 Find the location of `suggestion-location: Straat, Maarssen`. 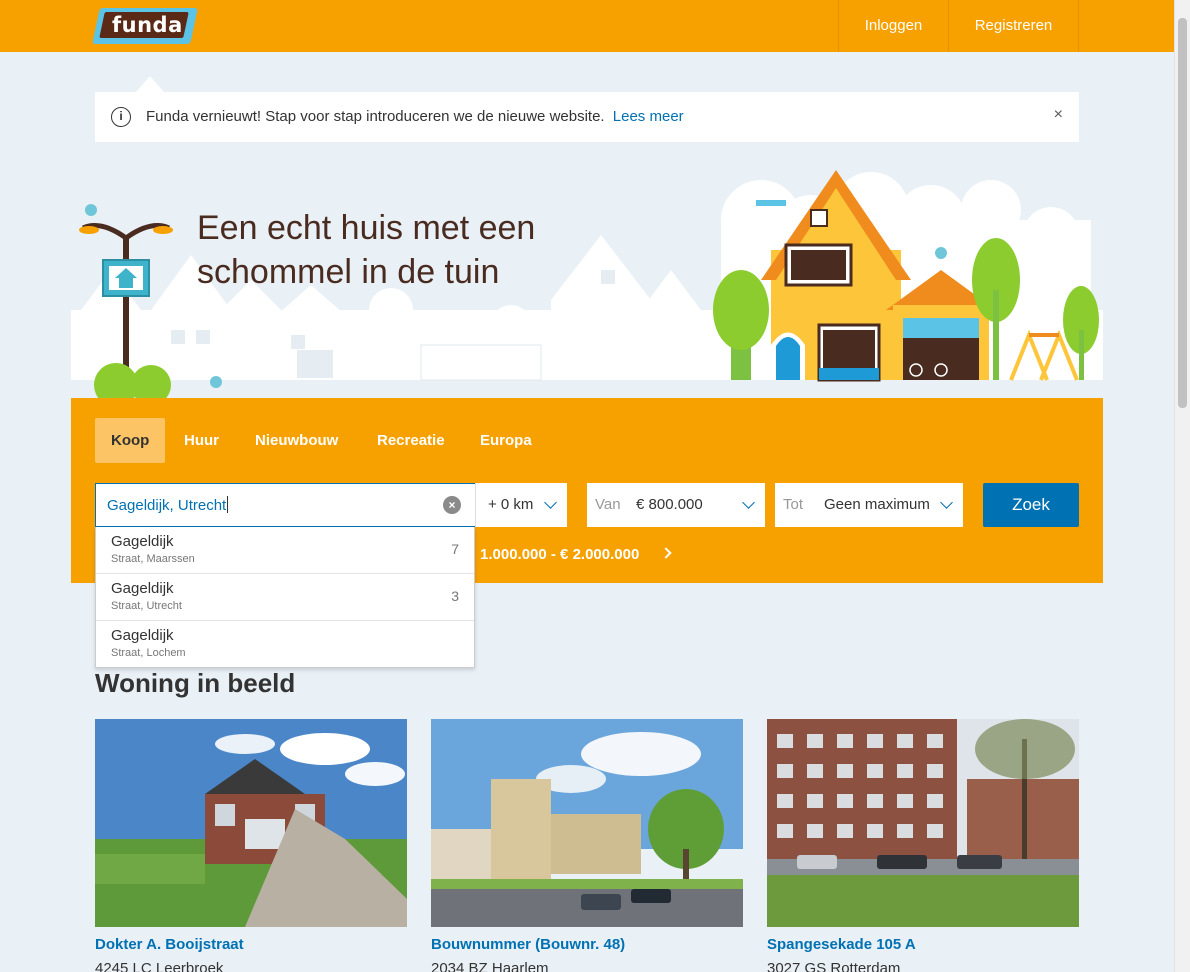

suggestion-location: Straat, Maarssen is located at coordinates (153, 559).